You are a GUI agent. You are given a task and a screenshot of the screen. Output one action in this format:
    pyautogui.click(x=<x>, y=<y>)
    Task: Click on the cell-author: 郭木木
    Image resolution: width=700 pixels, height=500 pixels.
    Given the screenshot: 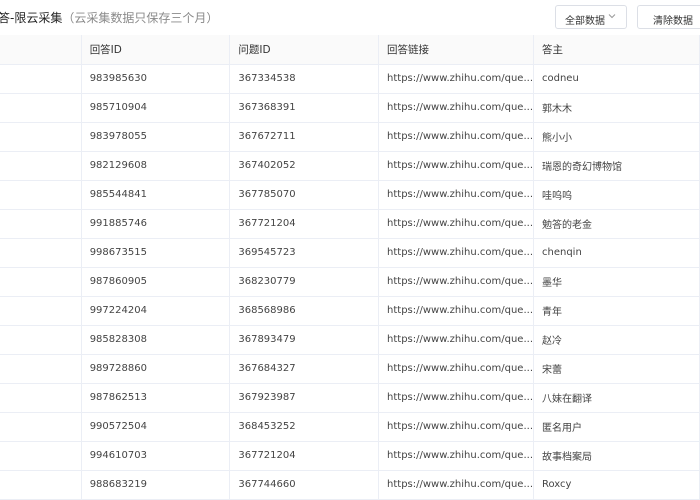 What is the action you would take?
    pyautogui.click(x=616, y=108)
    